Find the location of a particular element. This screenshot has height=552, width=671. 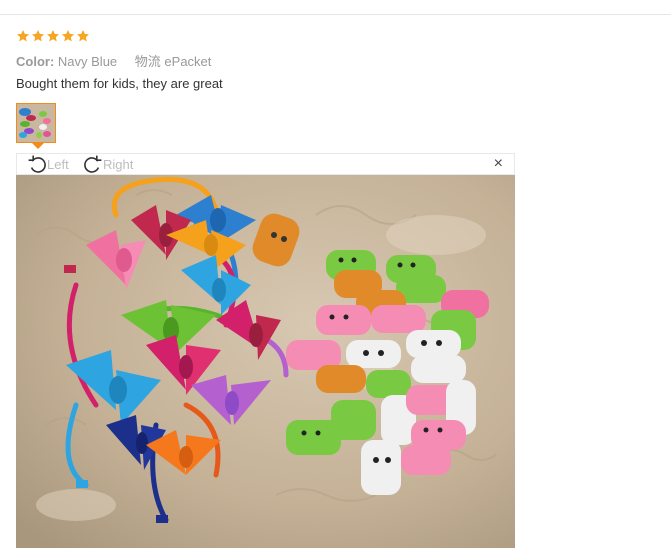

color-value: Navy Blue is located at coordinates (87, 61).